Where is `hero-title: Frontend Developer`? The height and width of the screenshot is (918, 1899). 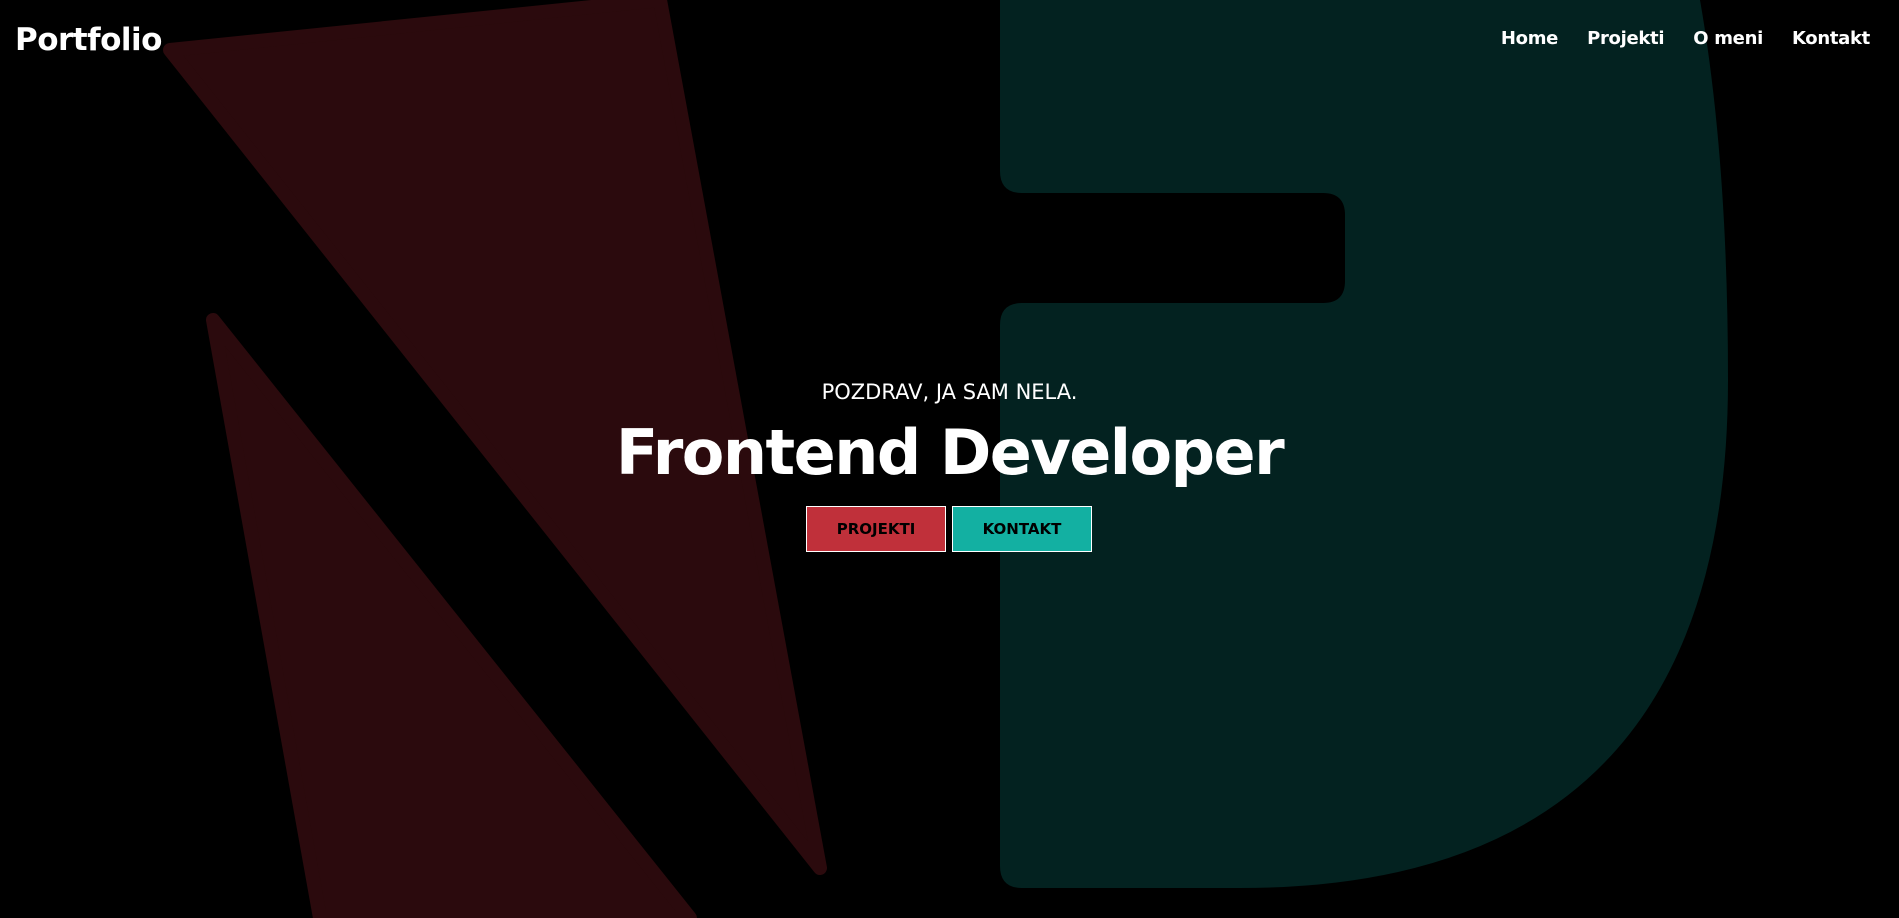
hero-title: Frontend Developer is located at coordinates (950, 452).